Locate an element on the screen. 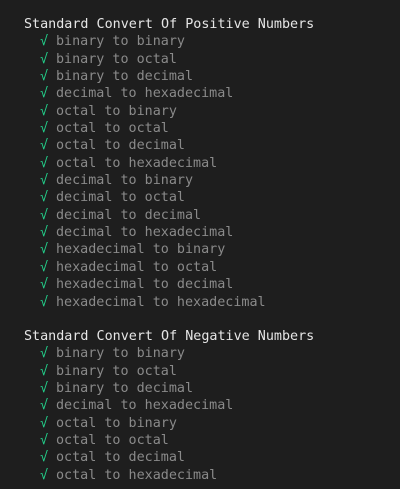  test-row: √ hexadecimal to binary is located at coordinates (169, 249).